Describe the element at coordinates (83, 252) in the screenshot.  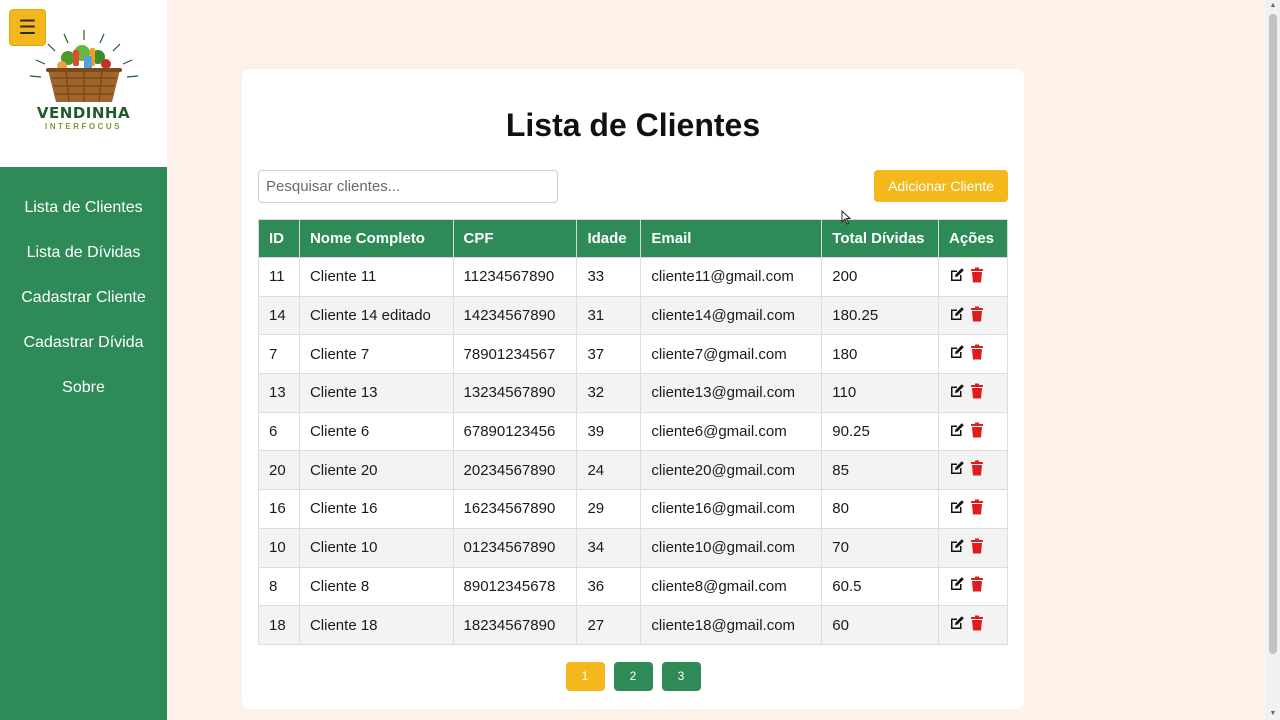
I see `sidebar-item-lista-dividas: Lista de Dívidas` at that location.